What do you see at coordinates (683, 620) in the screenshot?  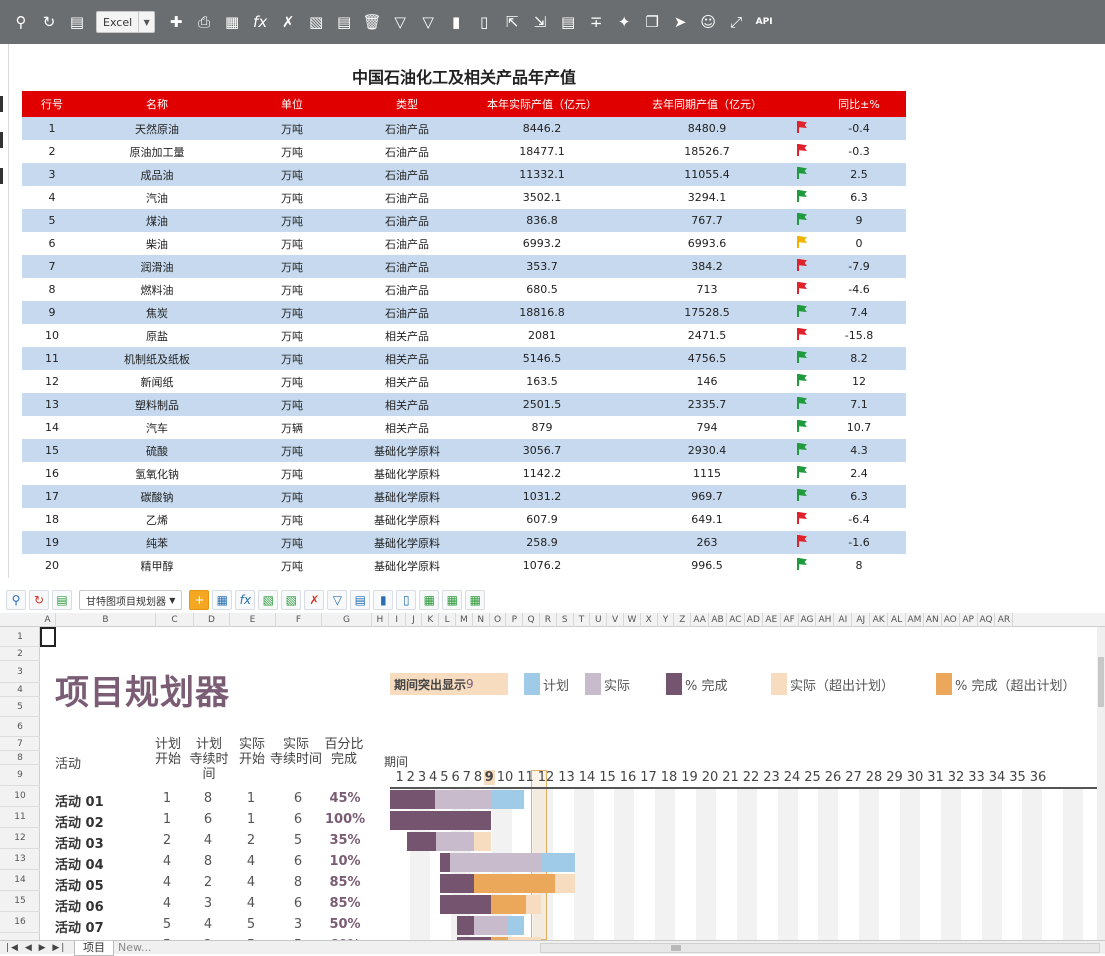 I see `column-header-Z: Z` at bounding box center [683, 620].